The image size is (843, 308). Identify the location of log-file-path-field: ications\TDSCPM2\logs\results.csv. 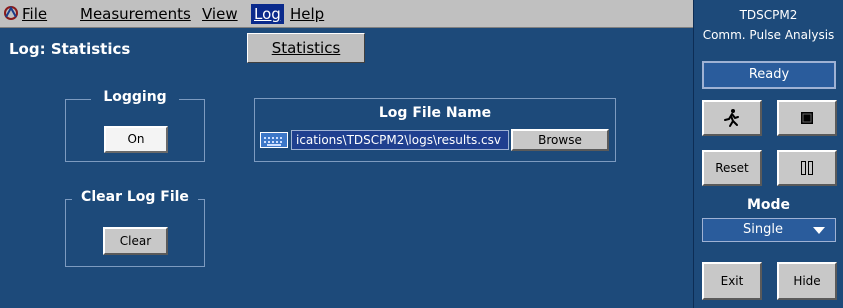
(400, 140).